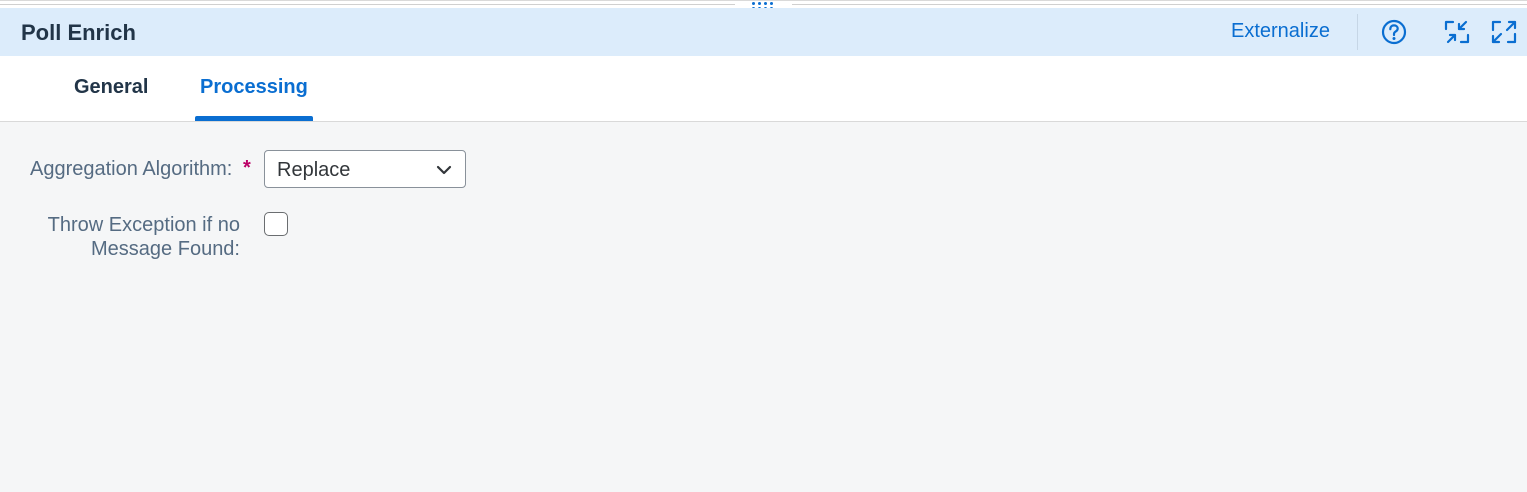  I want to click on tab-processing: Processing, so click(254, 87).